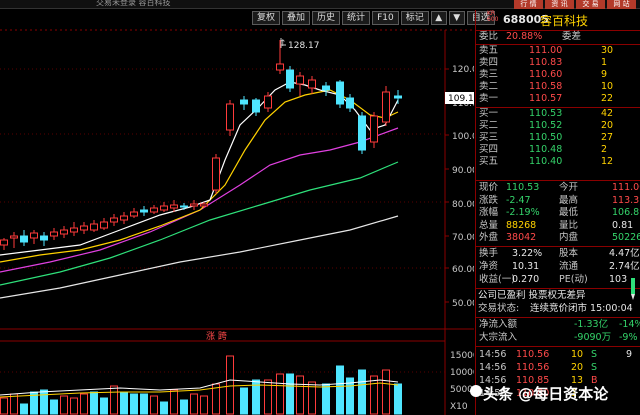  Describe the element at coordinates (558, 325) in the screenshot. I see `flow-row: 净流入额 -1.33亿 -14%` at that location.